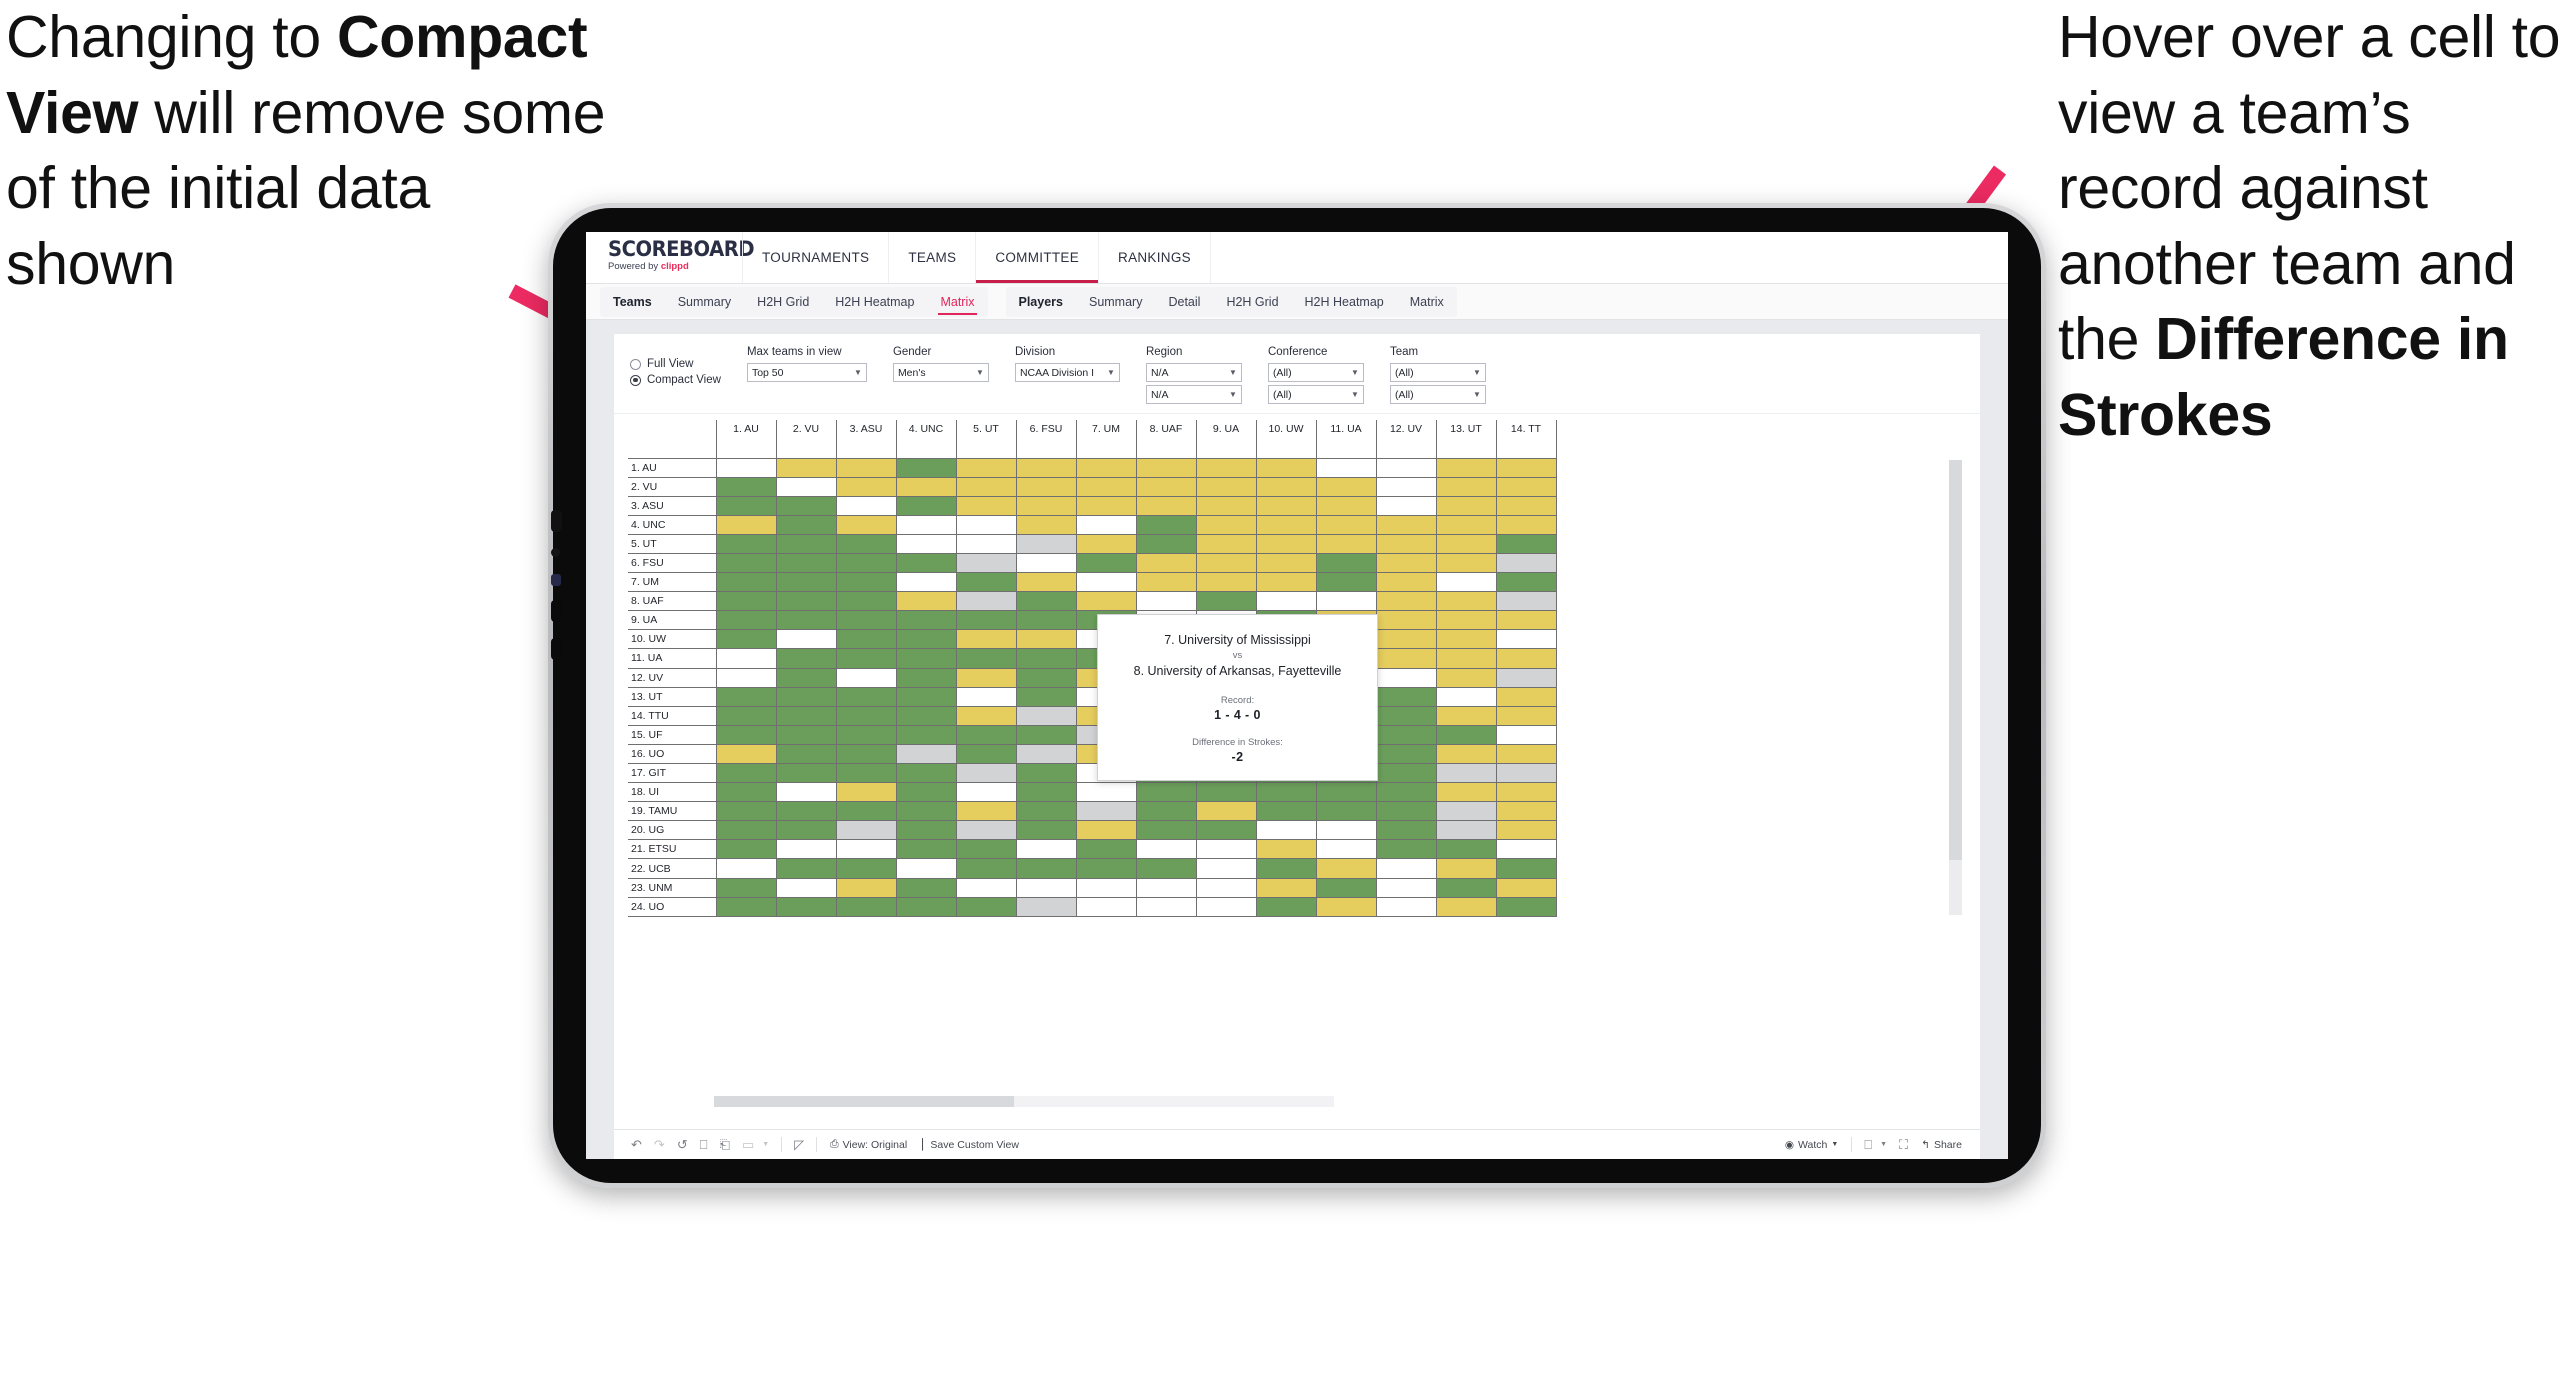 Image resolution: width=2565 pixels, height=1380 pixels. Describe the element at coordinates (672, 887) in the screenshot. I see `matrix-row-header: 23. UNM` at that location.